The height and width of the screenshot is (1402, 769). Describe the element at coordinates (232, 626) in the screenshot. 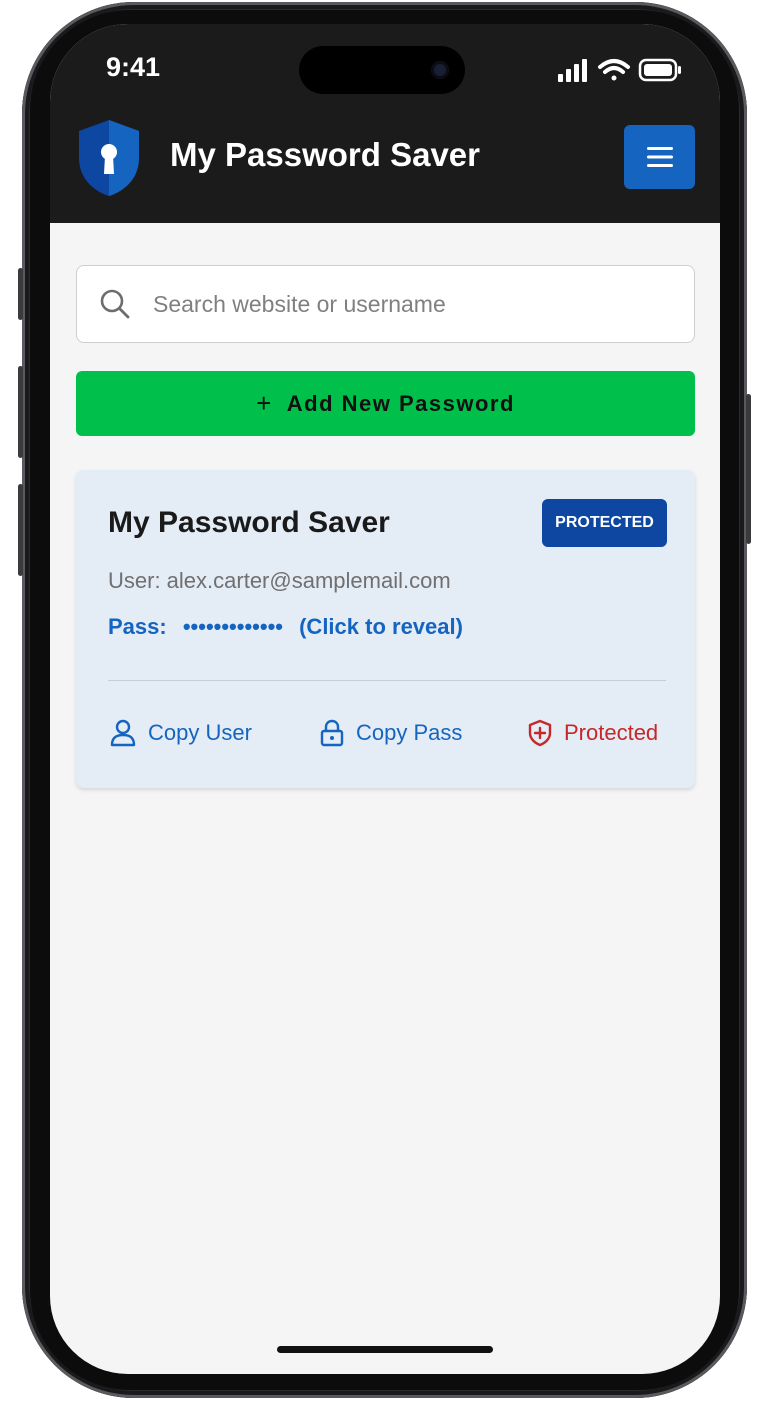

I see `password-mask: •••••••••••••` at that location.